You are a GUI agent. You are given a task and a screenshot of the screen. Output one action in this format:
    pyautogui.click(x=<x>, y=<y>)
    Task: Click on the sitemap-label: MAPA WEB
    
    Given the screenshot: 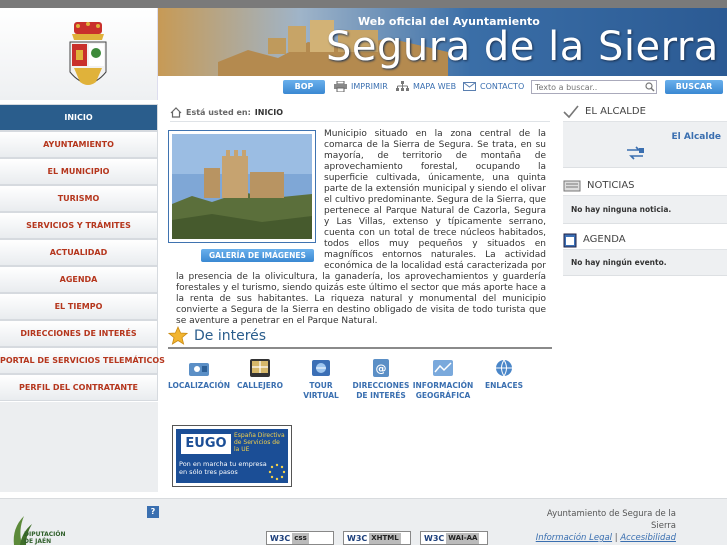 What is the action you would take?
    pyautogui.click(x=435, y=86)
    